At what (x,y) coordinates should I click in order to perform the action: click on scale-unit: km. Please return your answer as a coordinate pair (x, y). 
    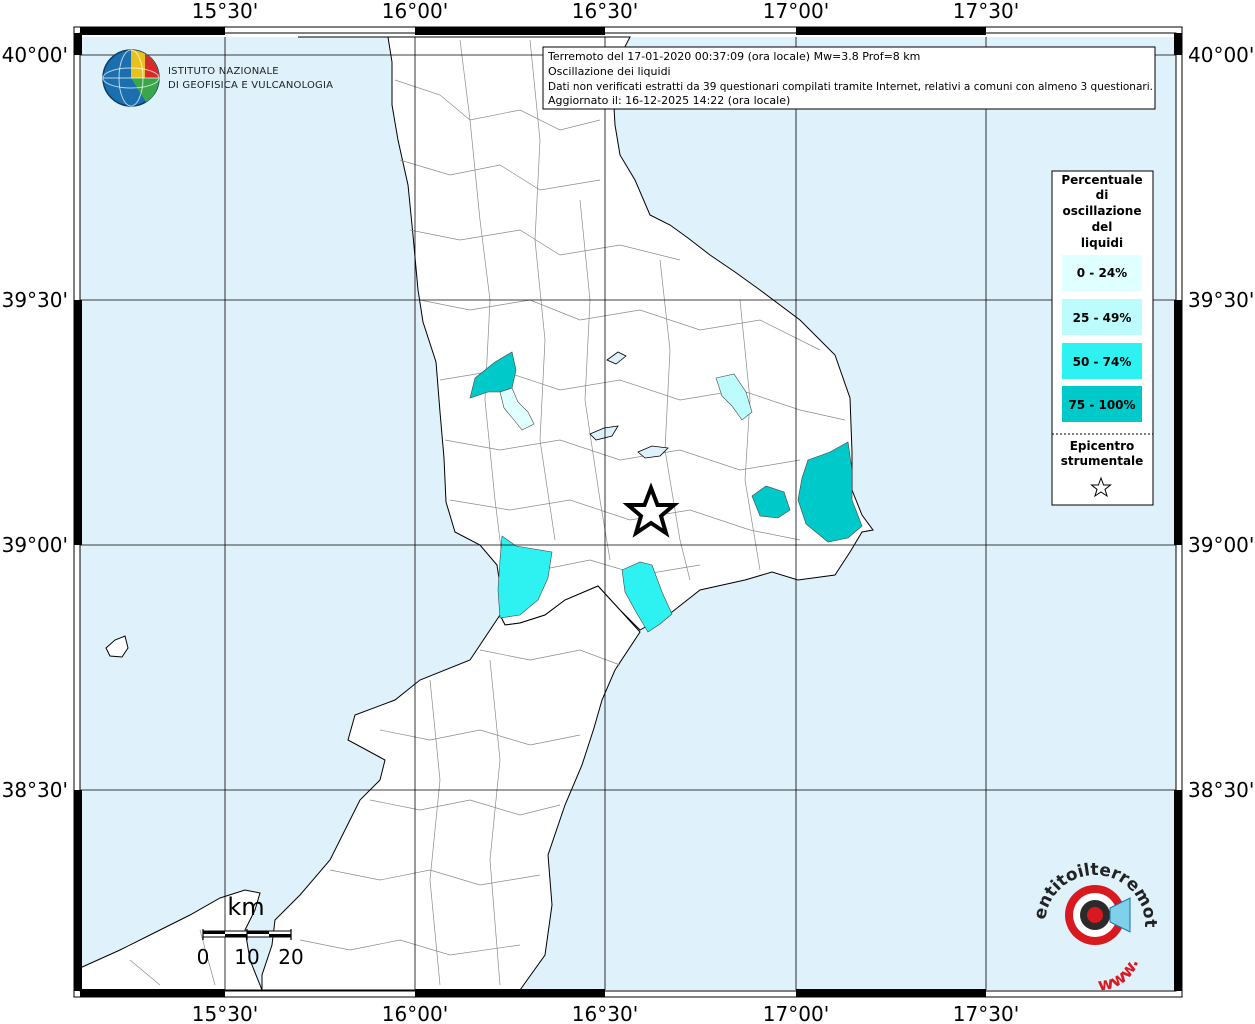
    Looking at the image, I should click on (245, 907).